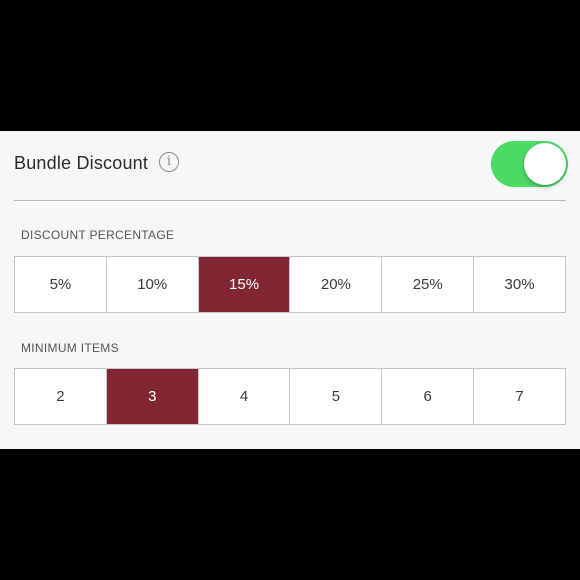 The width and height of the screenshot is (580, 580). I want to click on minimum-option: 6, so click(427, 396).